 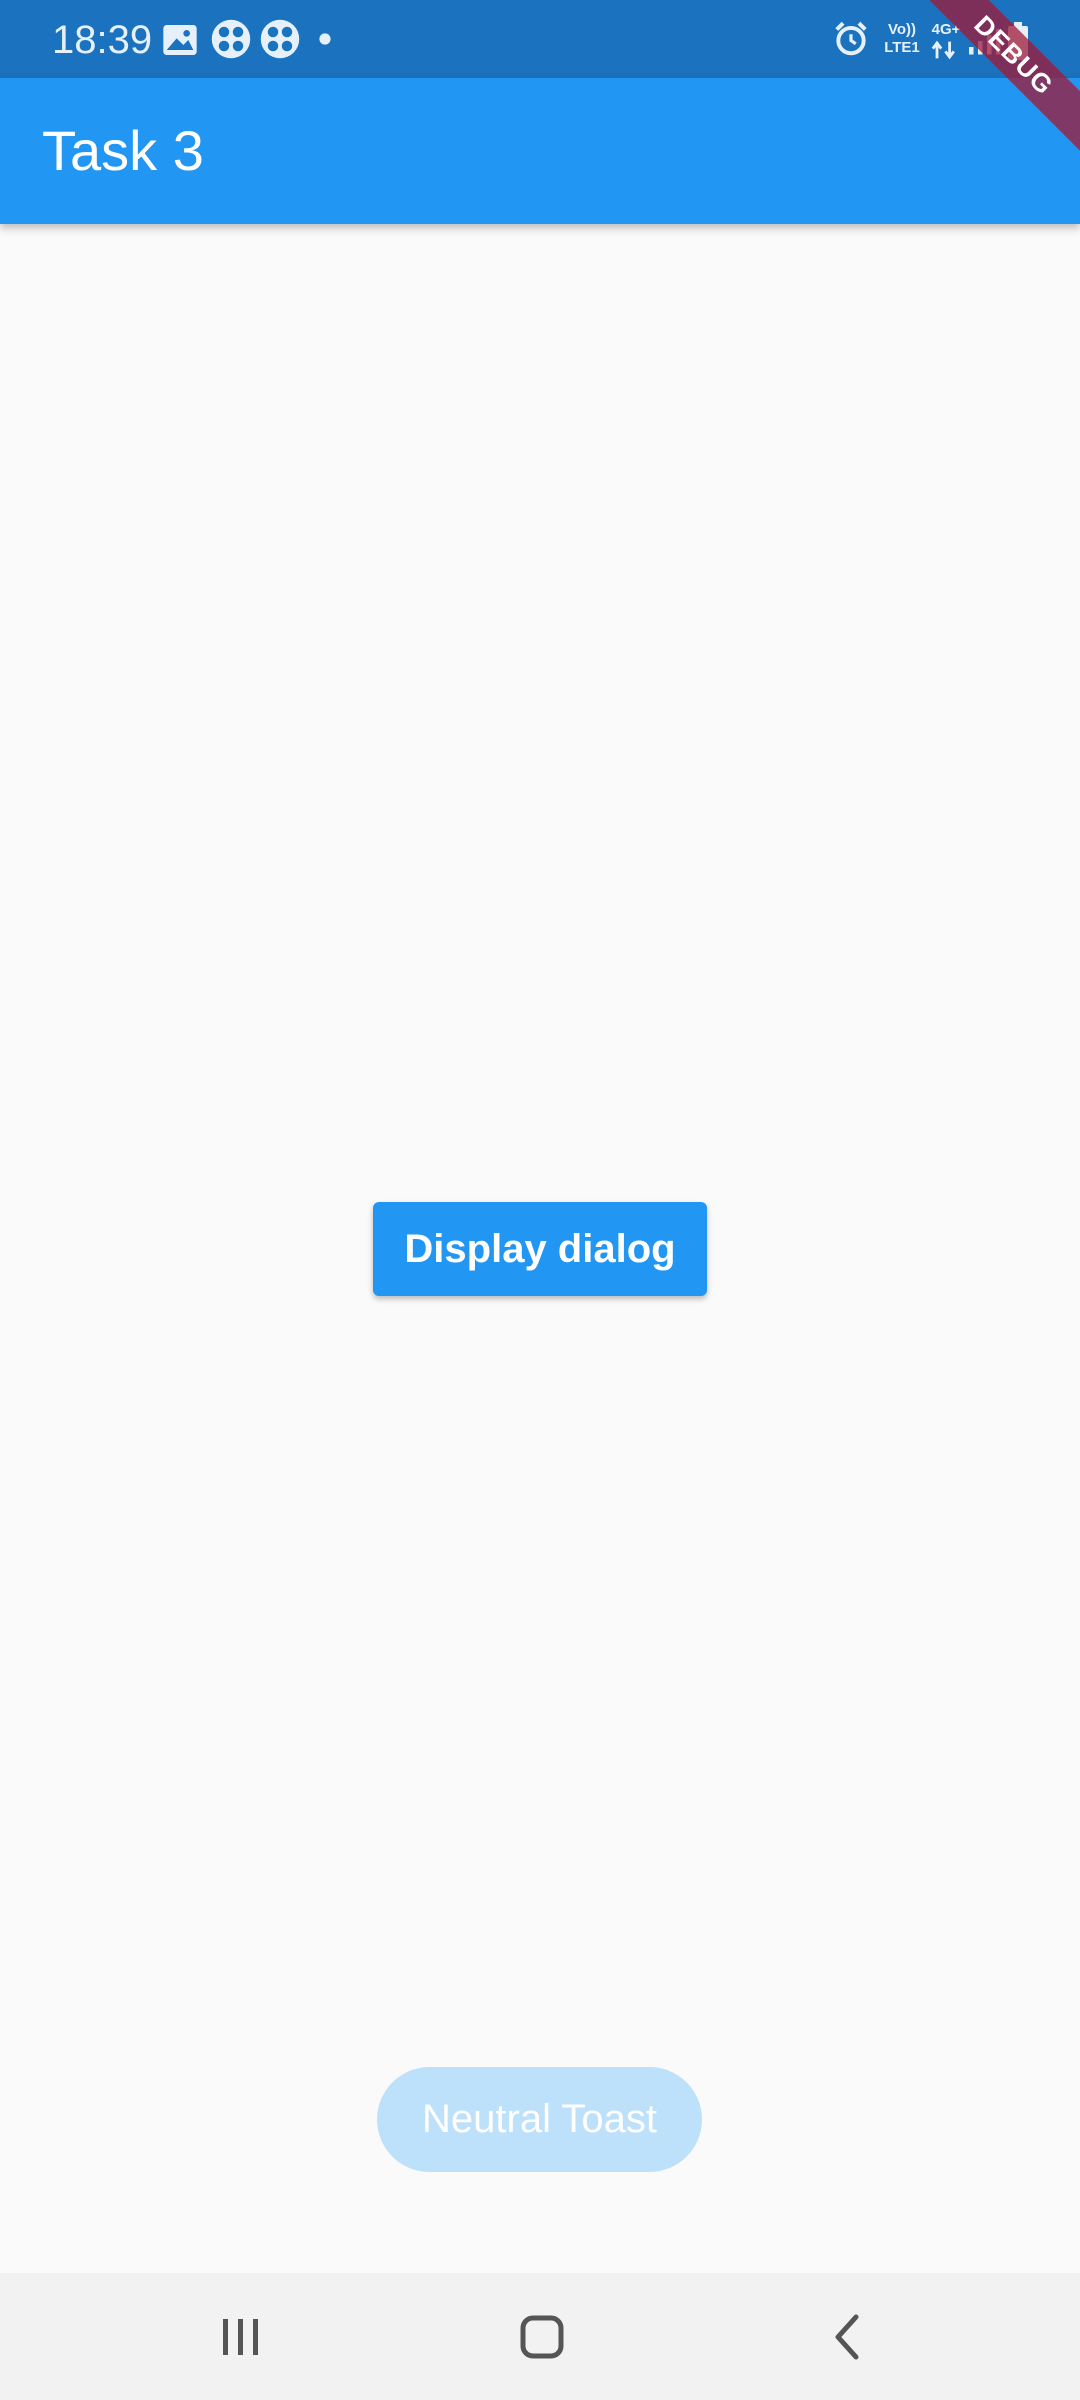 I want to click on page-title: Task 3, so click(x=123, y=150).